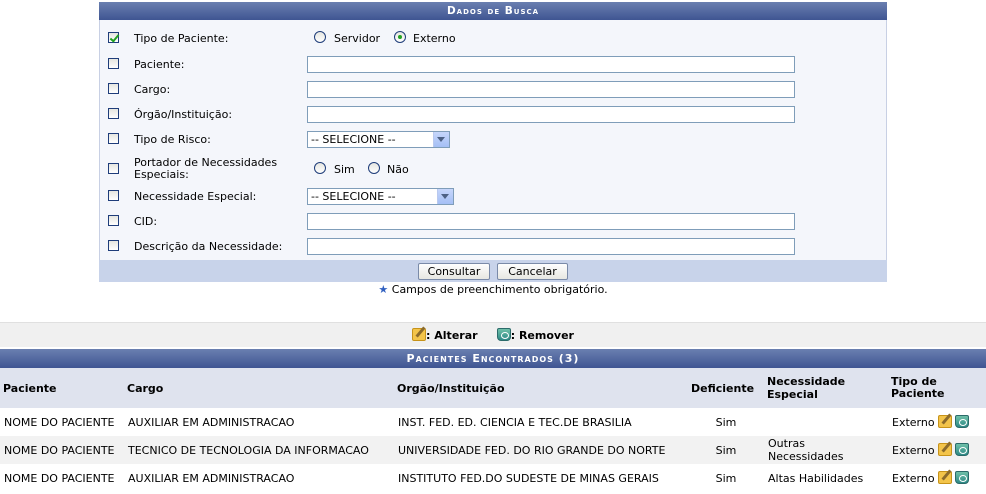 The image size is (986, 494). Describe the element at coordinates (113, 37) in the screenshot. I see `tipo-paciente-checkbox` at that location.